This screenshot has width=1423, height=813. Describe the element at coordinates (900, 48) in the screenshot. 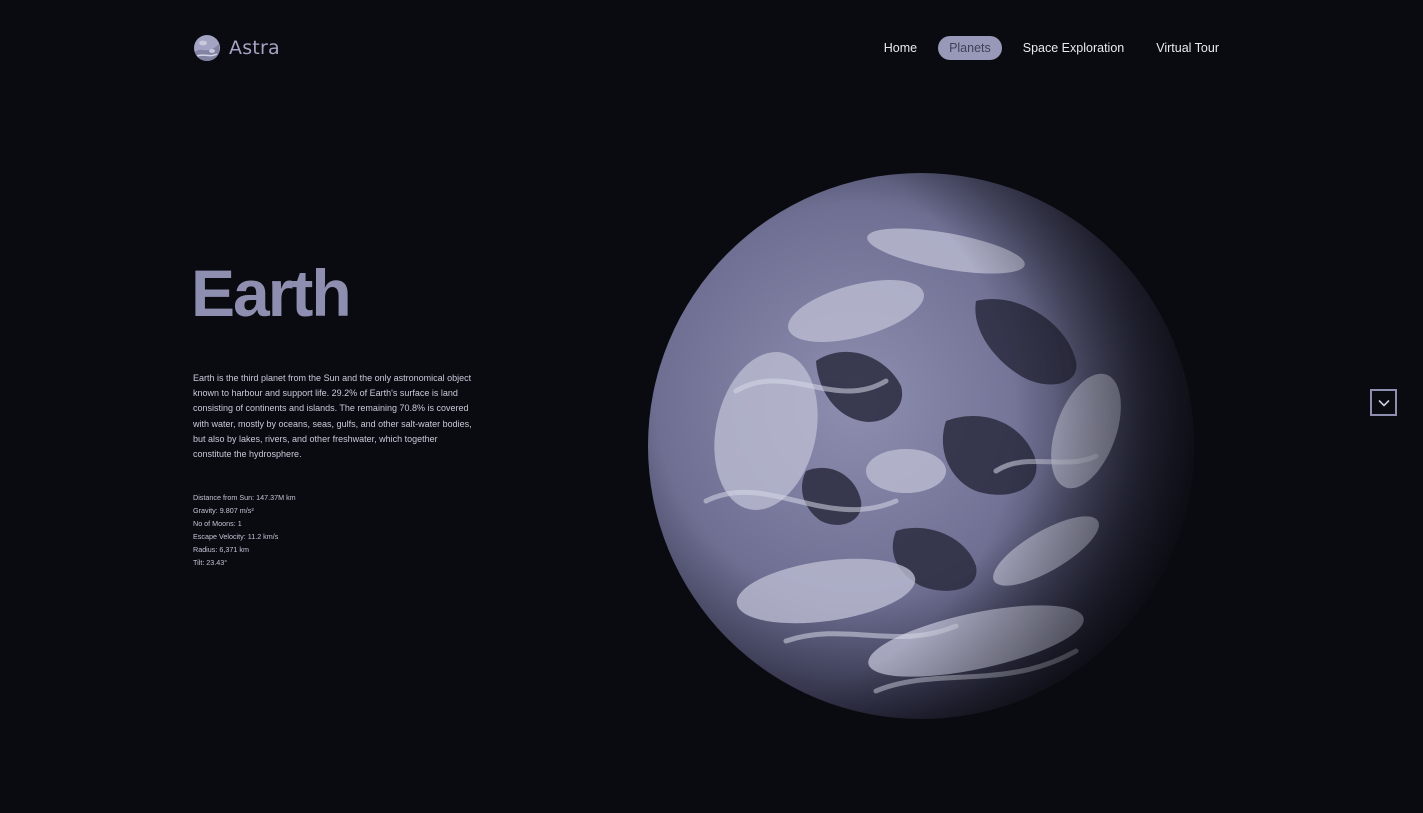

I see `nav-home: Home` at that location.